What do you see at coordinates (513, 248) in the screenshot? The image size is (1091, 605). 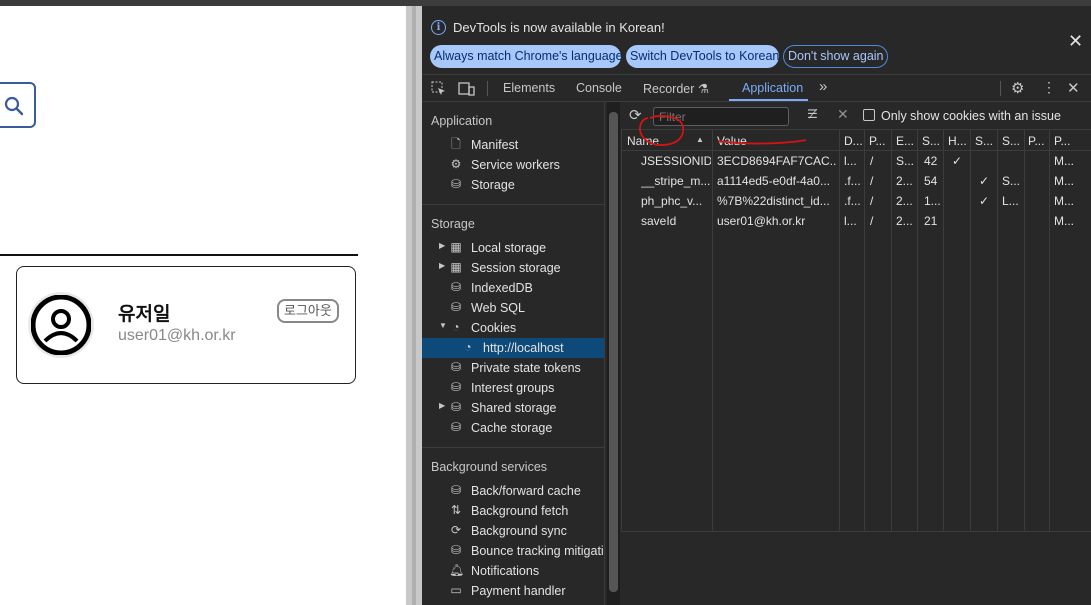 I see `sidebar-item-local-storage: ▶ ▦ Local storage` at bounding box center [513, 248].